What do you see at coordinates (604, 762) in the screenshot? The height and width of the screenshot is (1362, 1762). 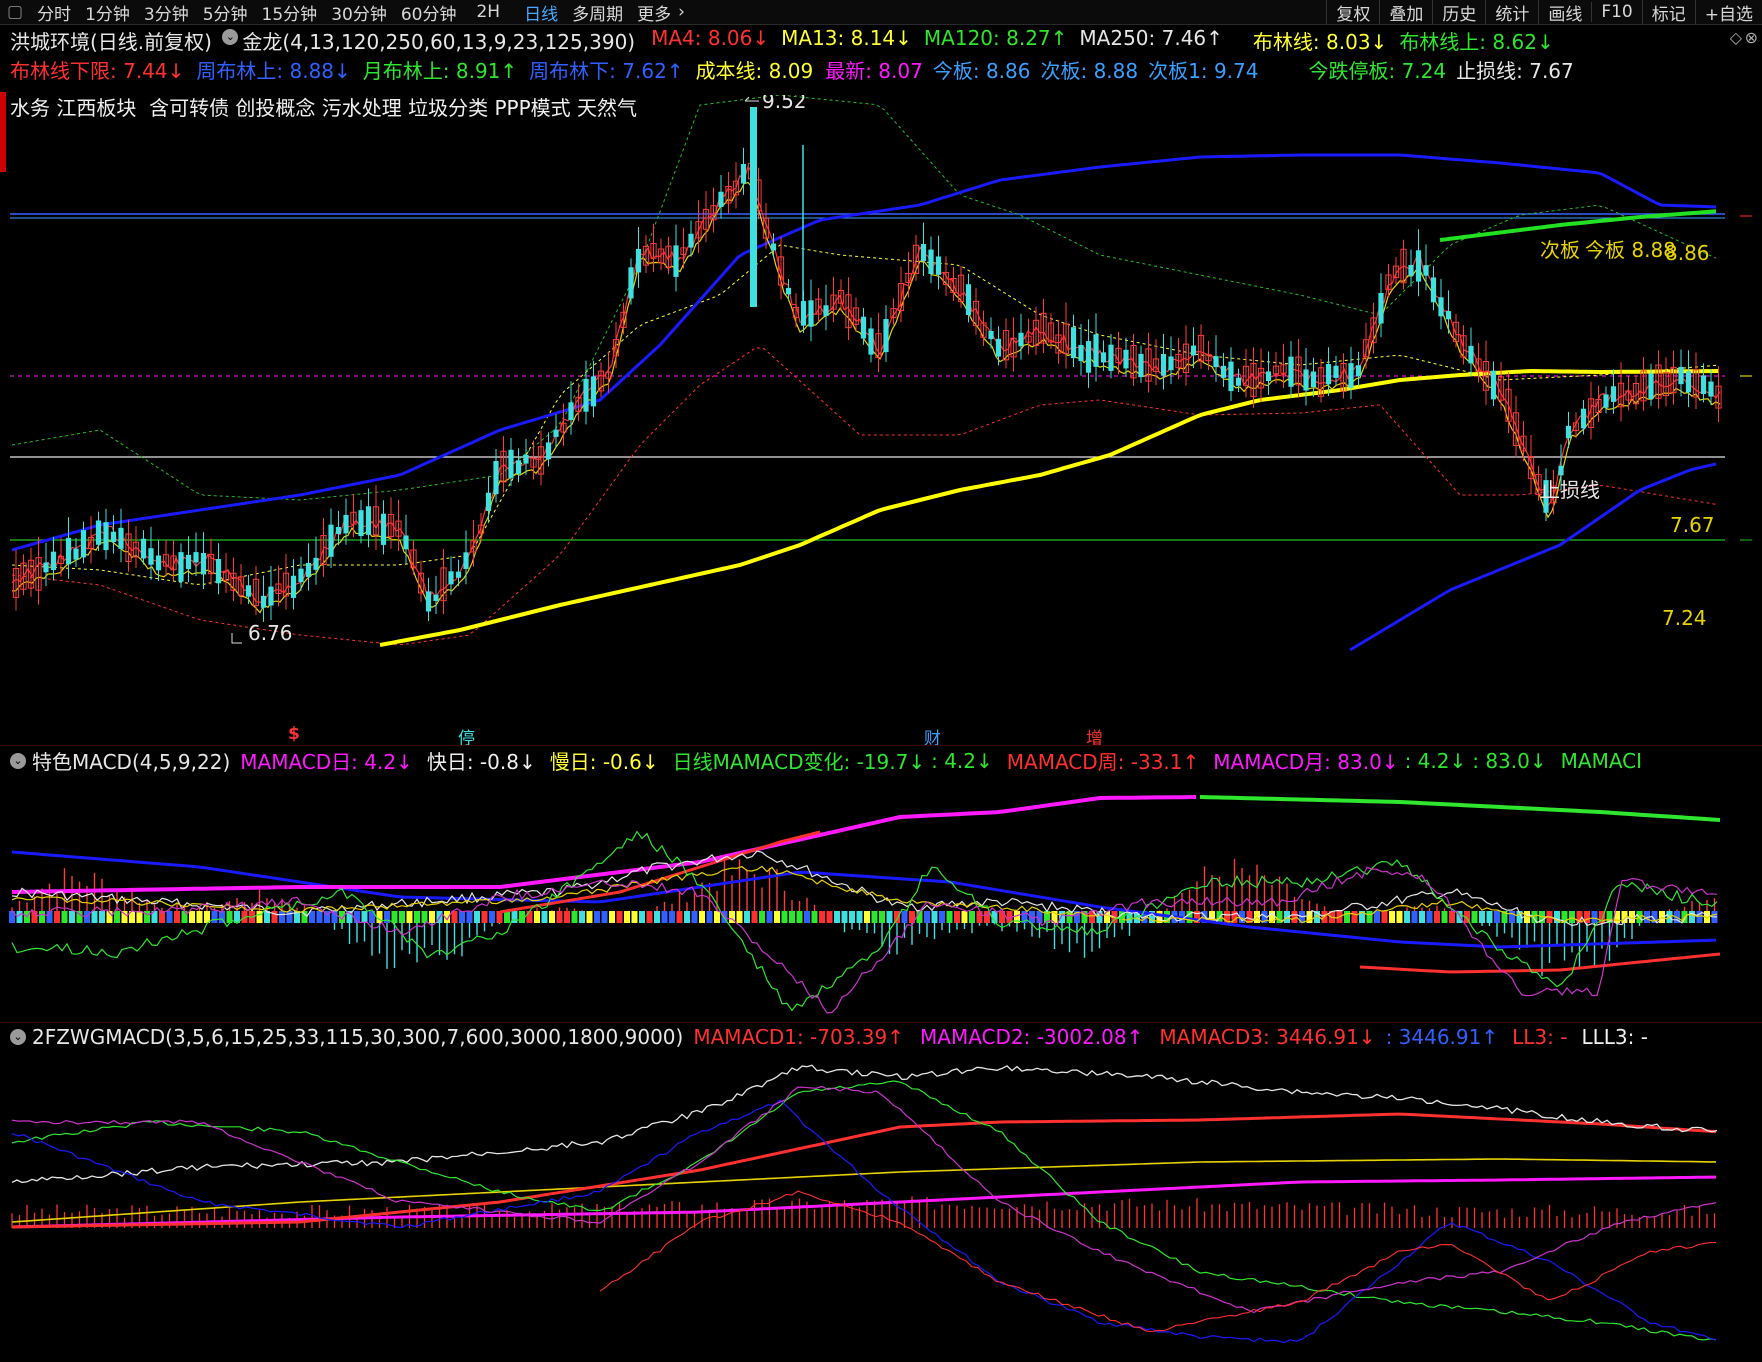 I see `macd-slow: 慢日: -0.6↓` at bounding box center [604, 762].